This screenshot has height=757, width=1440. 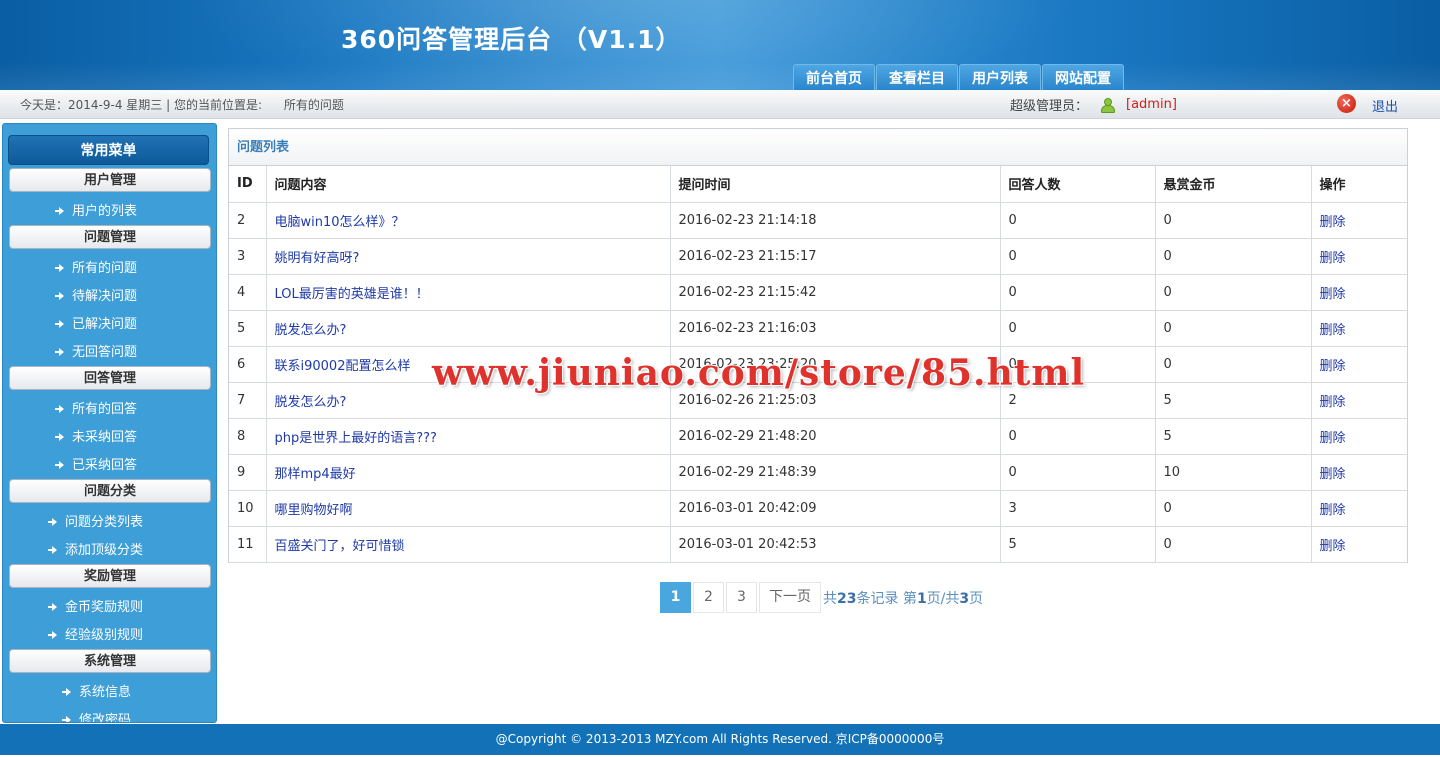 I want to click on col-content: 问题内容, so click(x=468, y=184).